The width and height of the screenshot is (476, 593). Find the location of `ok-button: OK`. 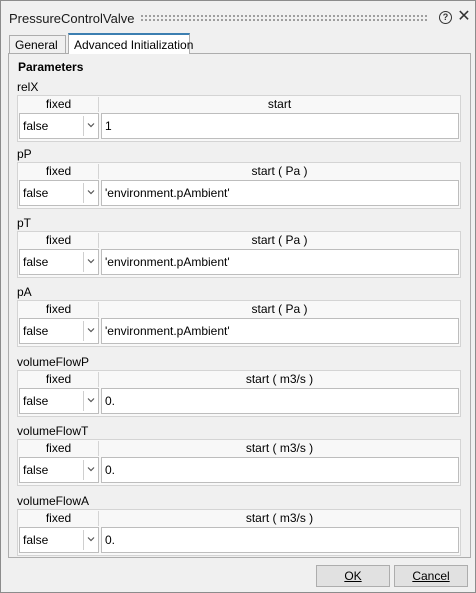

ok-button: OK is located at coordinates (353, 576).